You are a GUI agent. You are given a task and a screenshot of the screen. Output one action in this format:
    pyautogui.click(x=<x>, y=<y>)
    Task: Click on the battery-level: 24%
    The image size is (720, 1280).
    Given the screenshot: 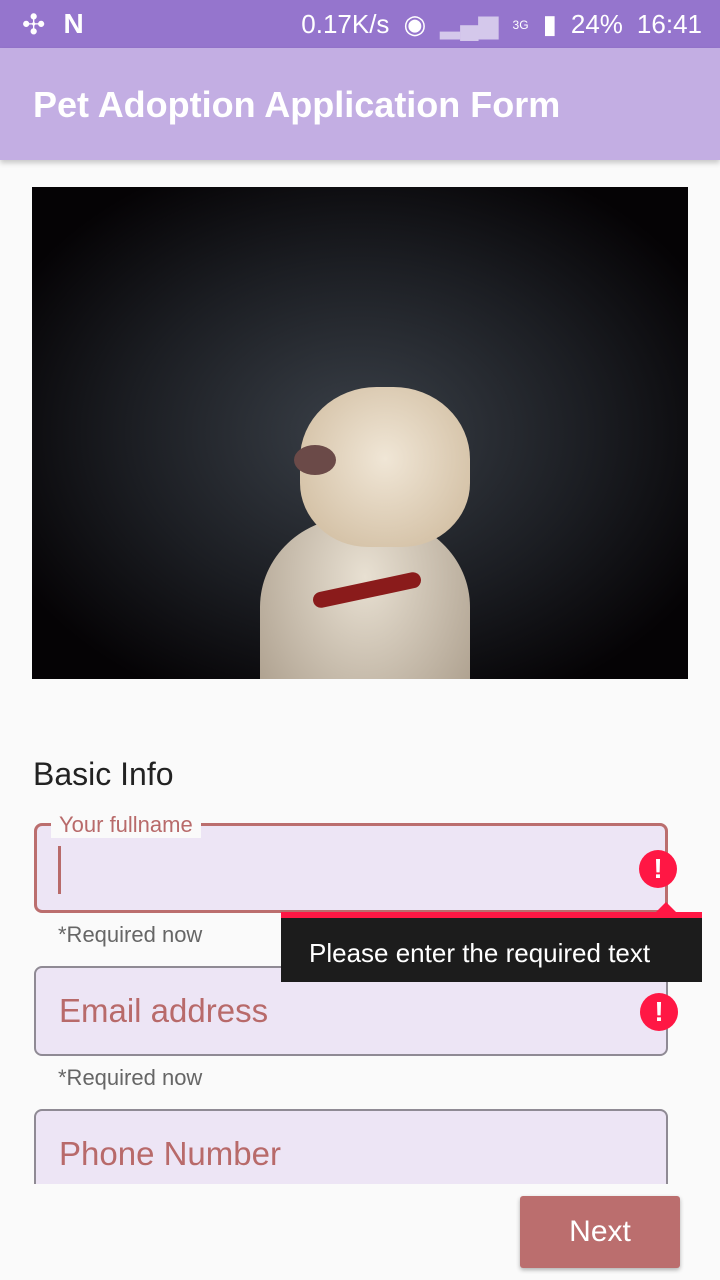 What is the action you would take?
    pyautogui.click(x=596, y=24)
    